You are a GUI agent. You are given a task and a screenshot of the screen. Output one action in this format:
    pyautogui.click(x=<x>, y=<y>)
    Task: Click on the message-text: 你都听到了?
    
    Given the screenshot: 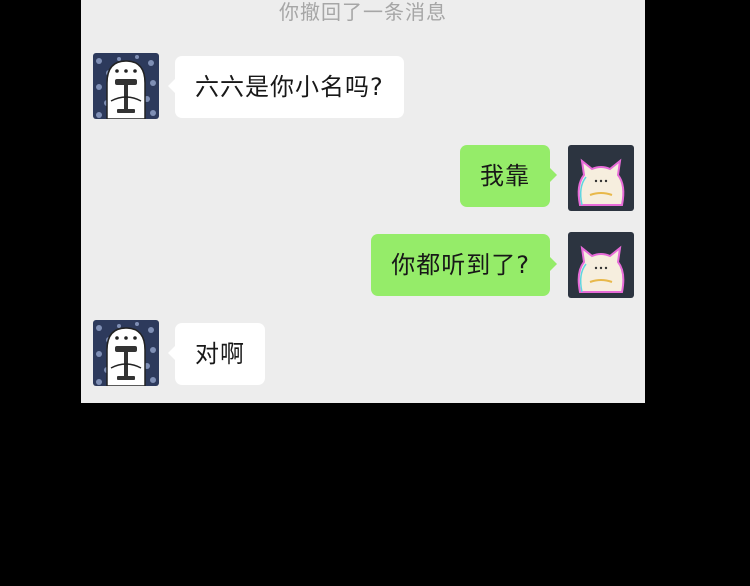 What is the action you would take?
    pyautogui.click(x=460, y=265)
    